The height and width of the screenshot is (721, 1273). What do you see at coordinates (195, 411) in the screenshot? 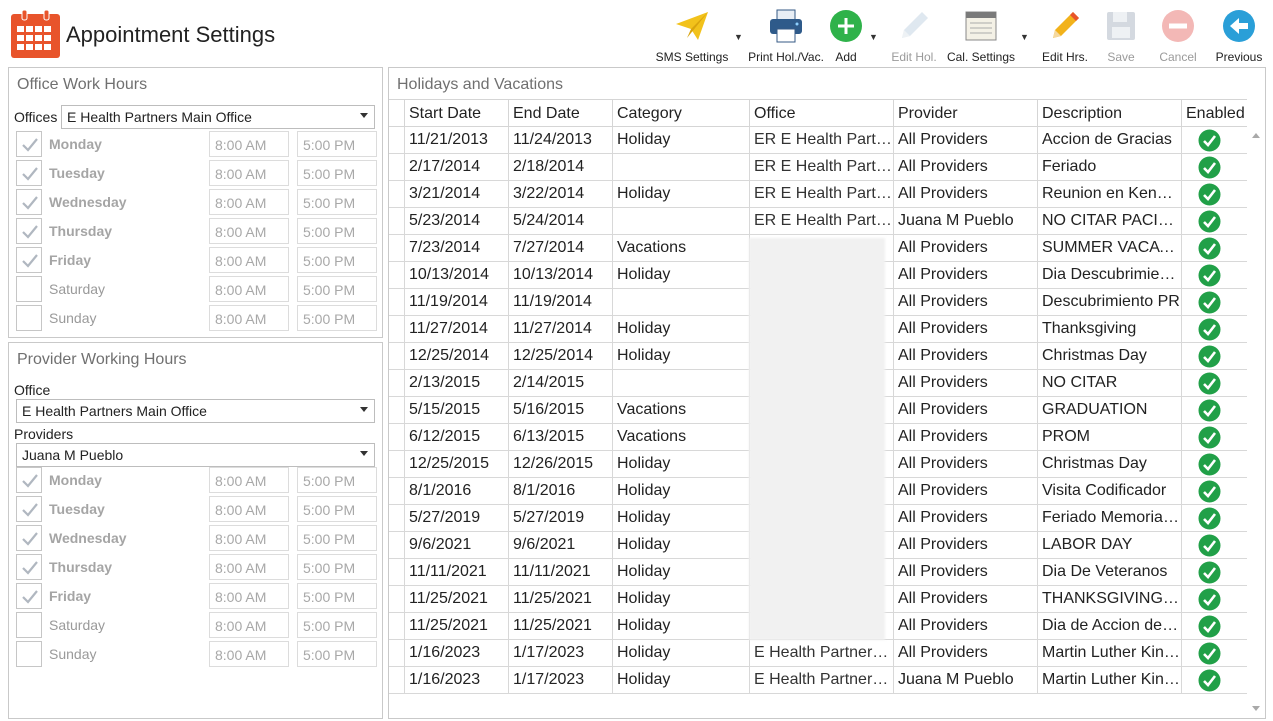
I see `provider-office-dropdown: E Health Partners Main Office` at bounding box center [195, 411].